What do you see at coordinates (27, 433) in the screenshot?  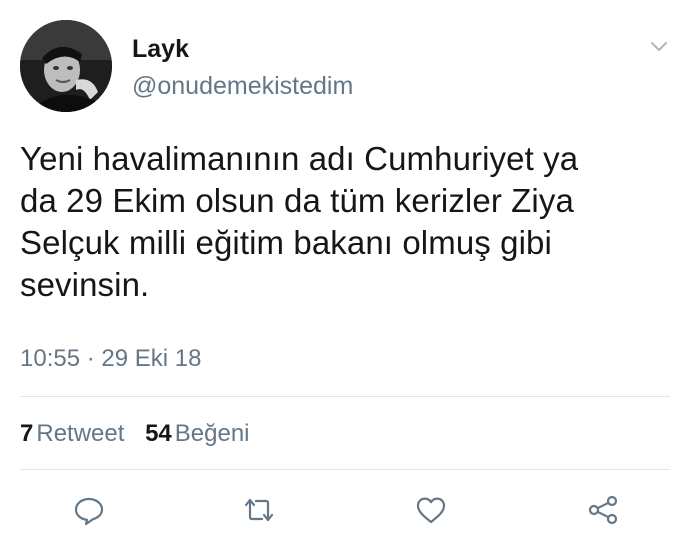 I see `retweets-count: 7` at bounding box center [27, 433].